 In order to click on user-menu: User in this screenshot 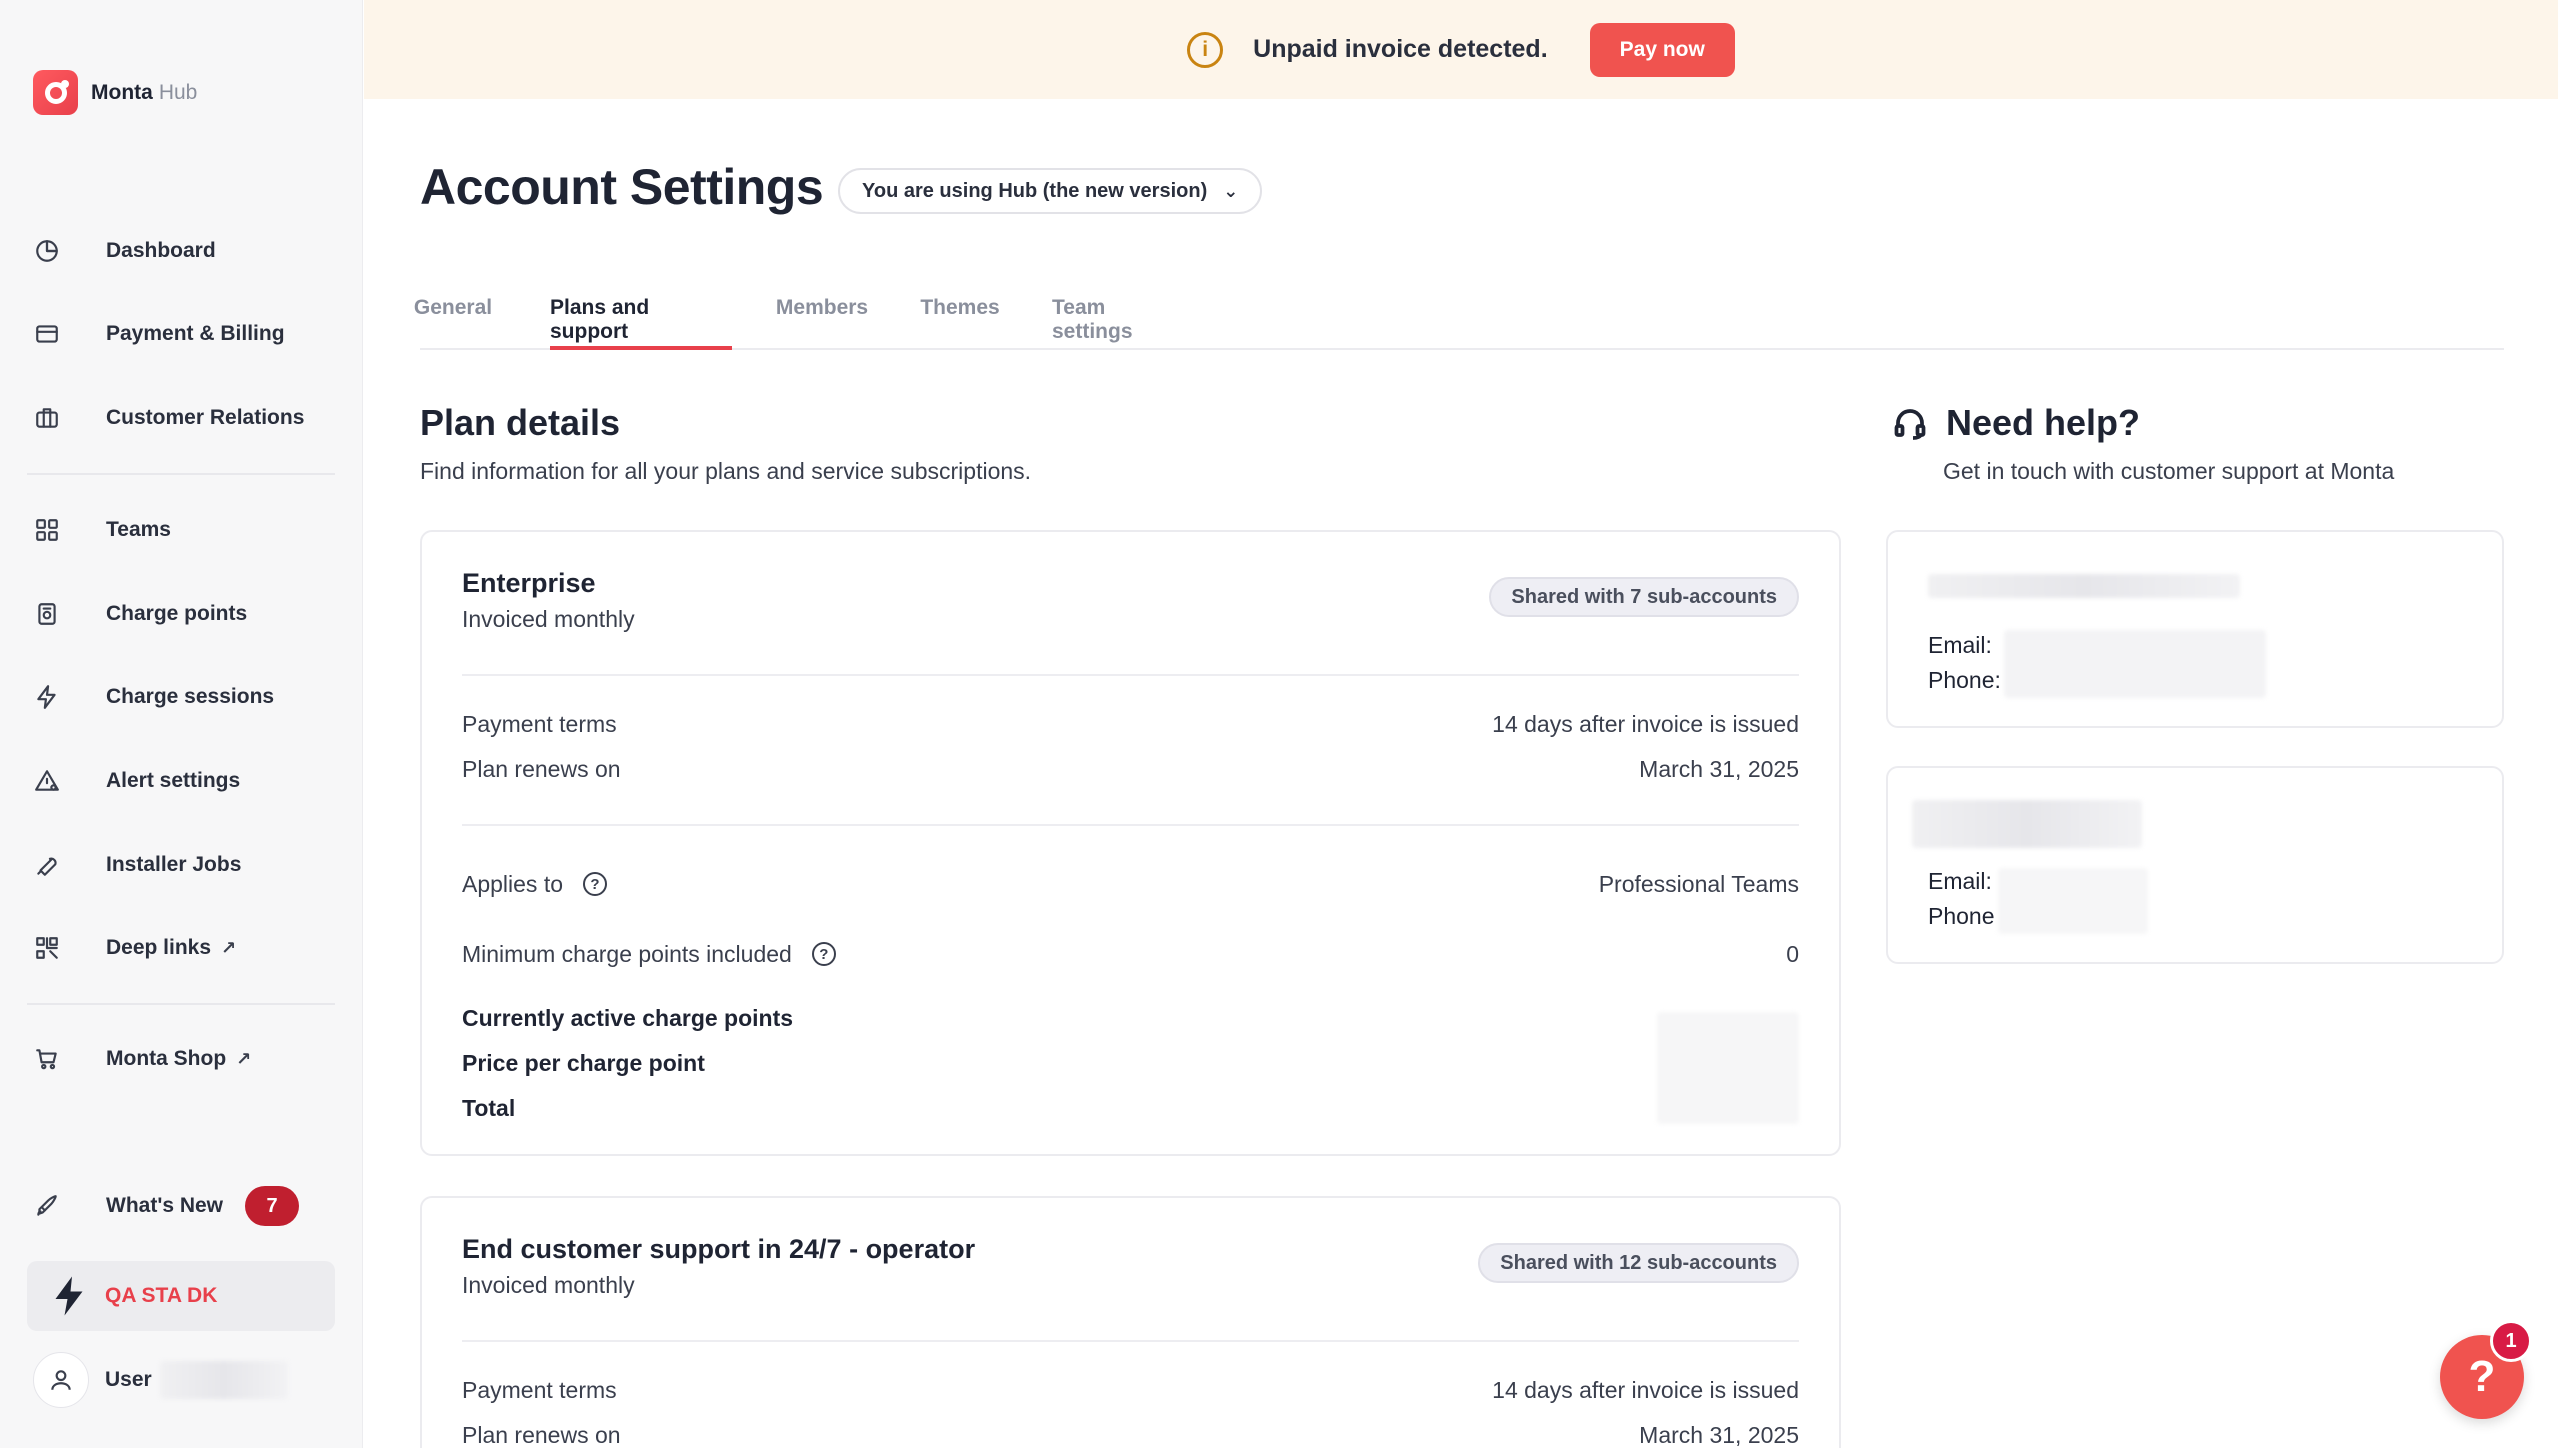, I will do `click(160, 1380)`.